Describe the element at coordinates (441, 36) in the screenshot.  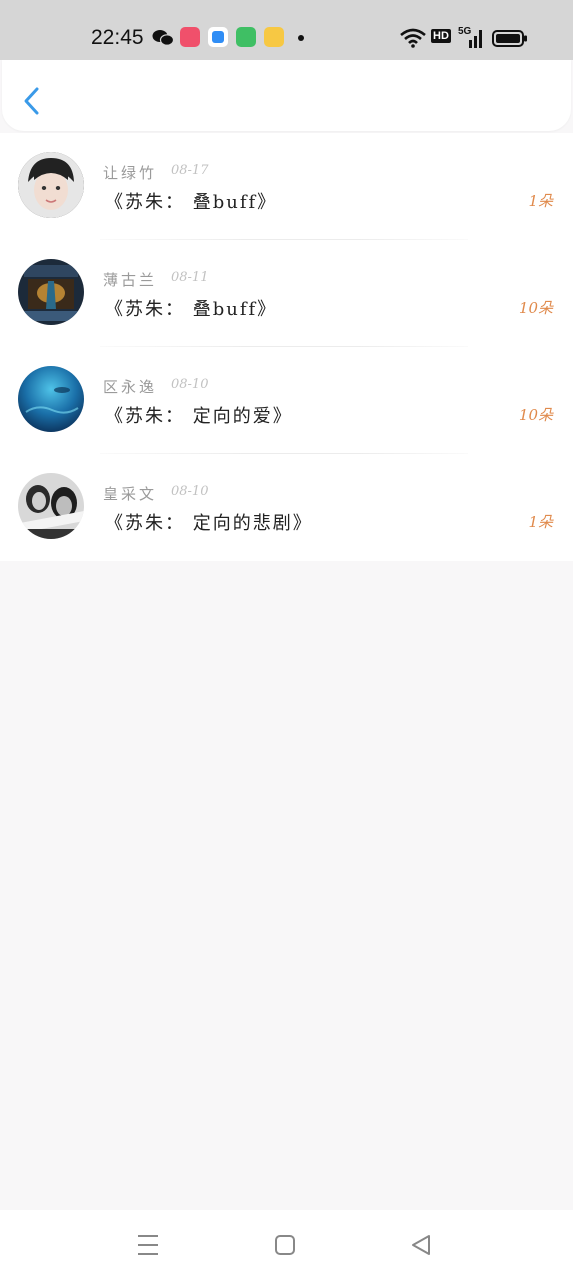
I see `hd-icon: HD` at that location.